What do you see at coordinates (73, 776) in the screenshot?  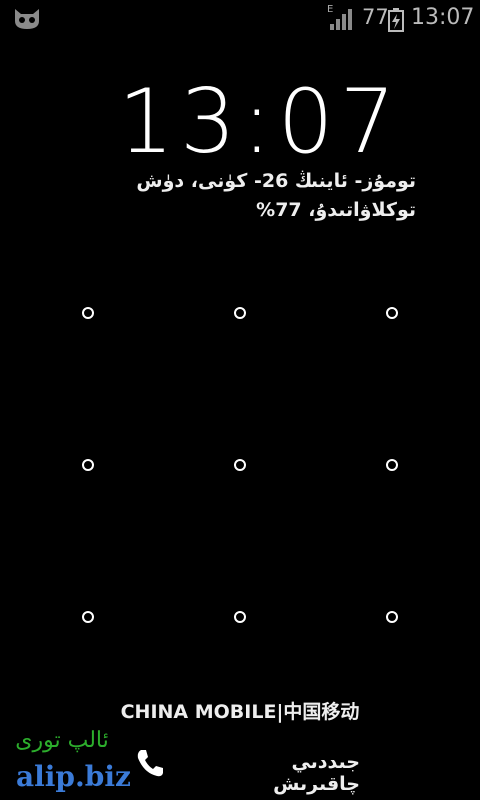 I see `watermark-domain: alip.biz` at bounding box center [73, 776].